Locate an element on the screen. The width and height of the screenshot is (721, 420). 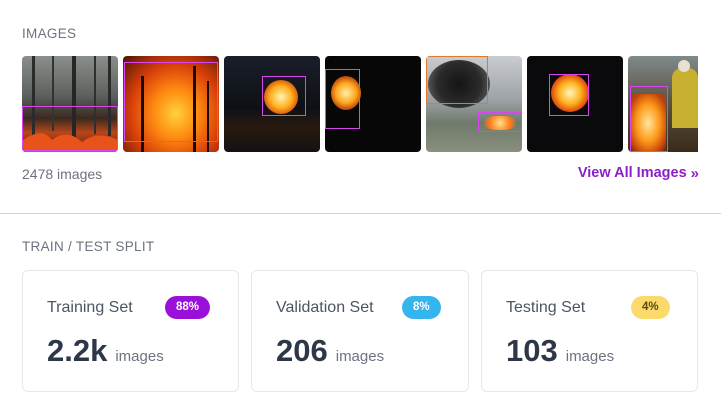
percentage-badge: 8% is located at coordinates (421, 307).